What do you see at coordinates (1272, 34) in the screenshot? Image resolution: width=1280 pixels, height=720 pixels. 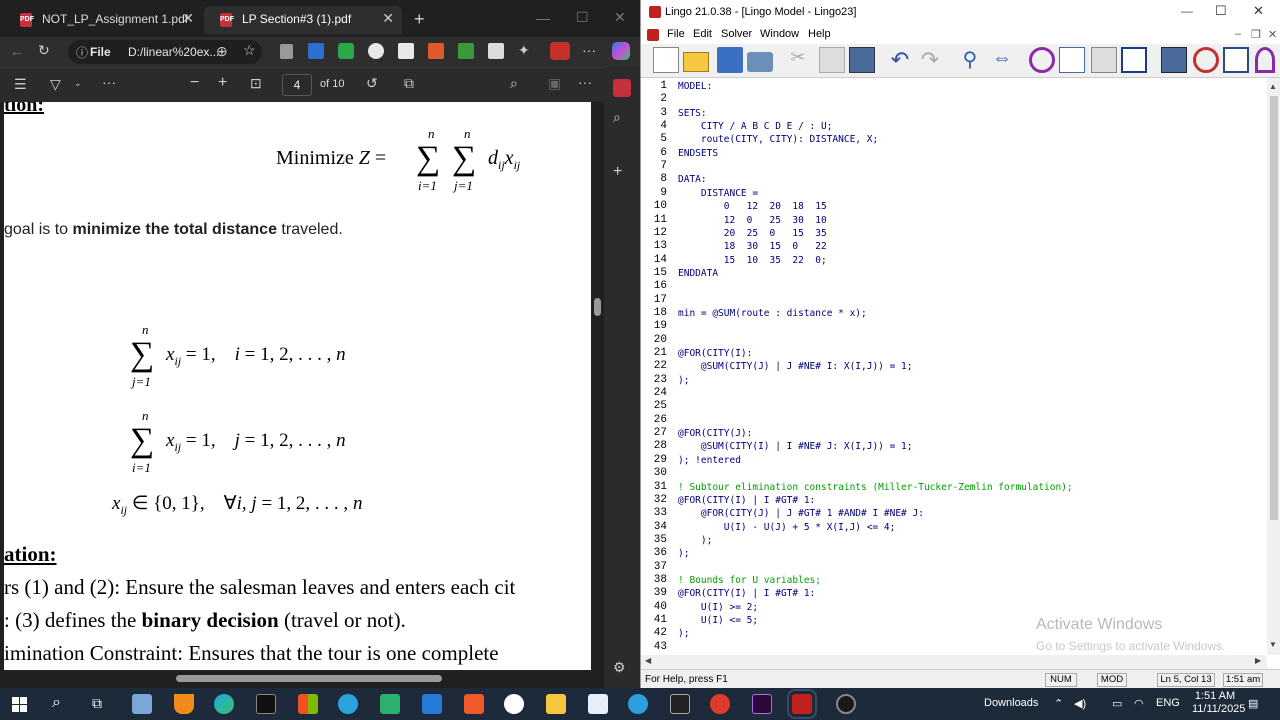 I see `doc-close-icon: ✕` at bounding box center [1272, 34].